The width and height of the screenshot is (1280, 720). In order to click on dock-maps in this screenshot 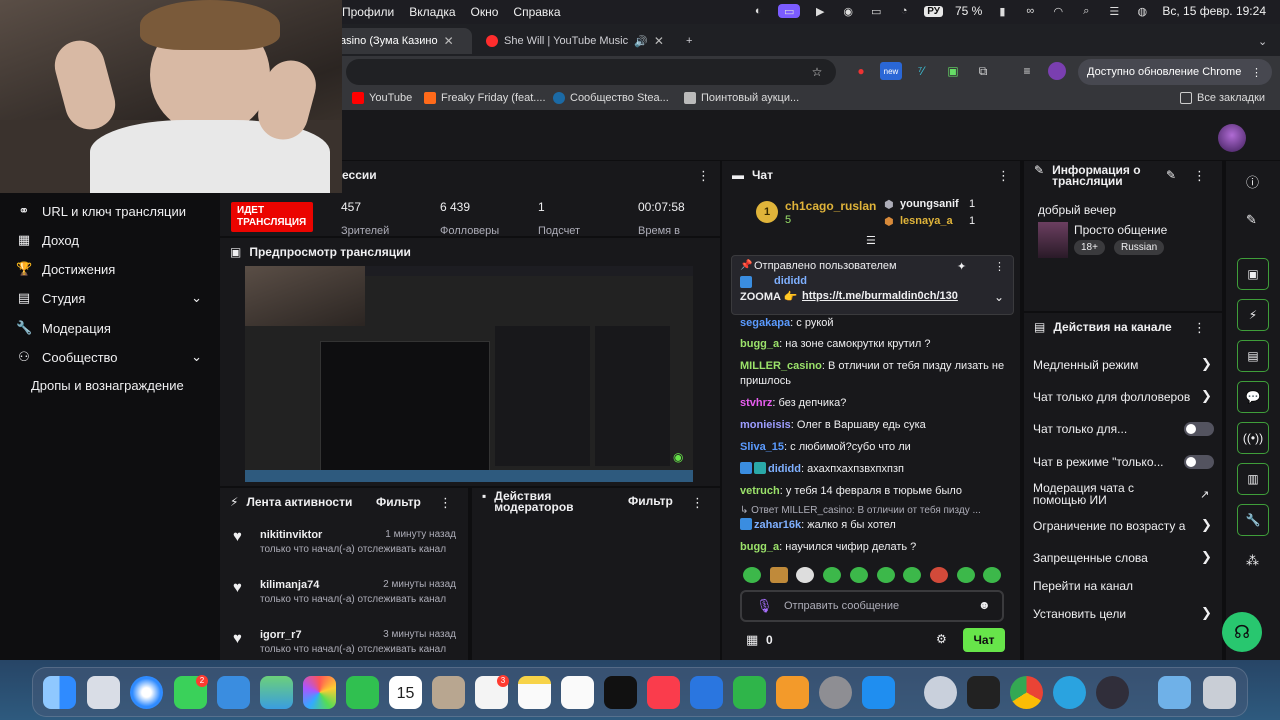, I will do `click(276, 692)`.